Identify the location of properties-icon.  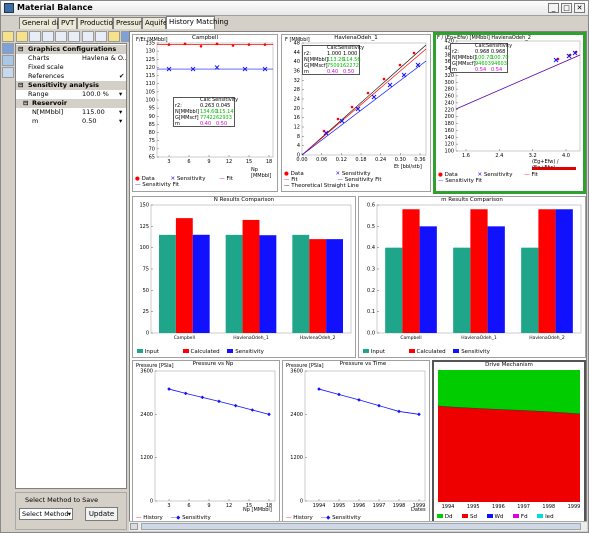
(88, 36).